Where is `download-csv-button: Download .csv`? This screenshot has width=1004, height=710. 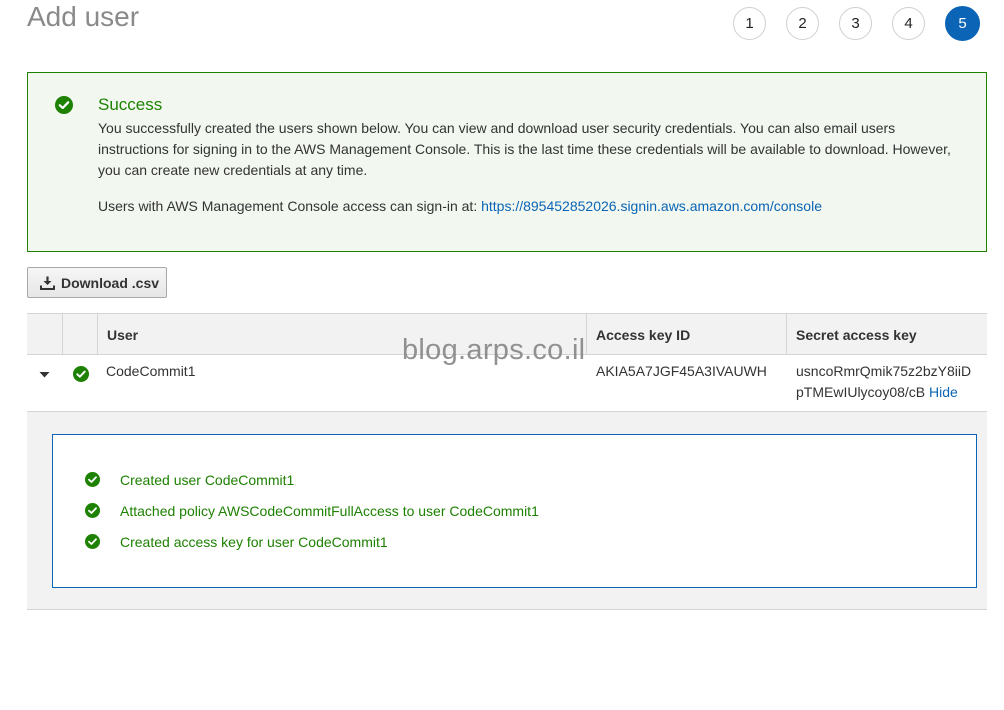
download-csv-button: Download .csv is located at coordinates (97, 282).